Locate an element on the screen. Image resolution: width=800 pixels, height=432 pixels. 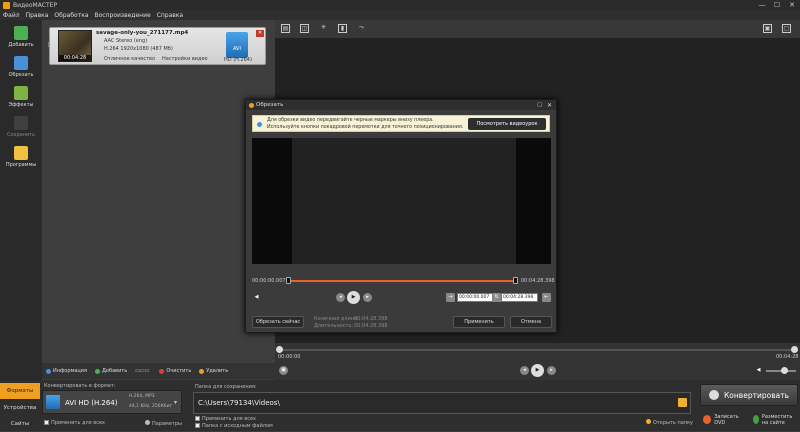
remove-file-icon: ✕ is located at coordinates (260, 33).